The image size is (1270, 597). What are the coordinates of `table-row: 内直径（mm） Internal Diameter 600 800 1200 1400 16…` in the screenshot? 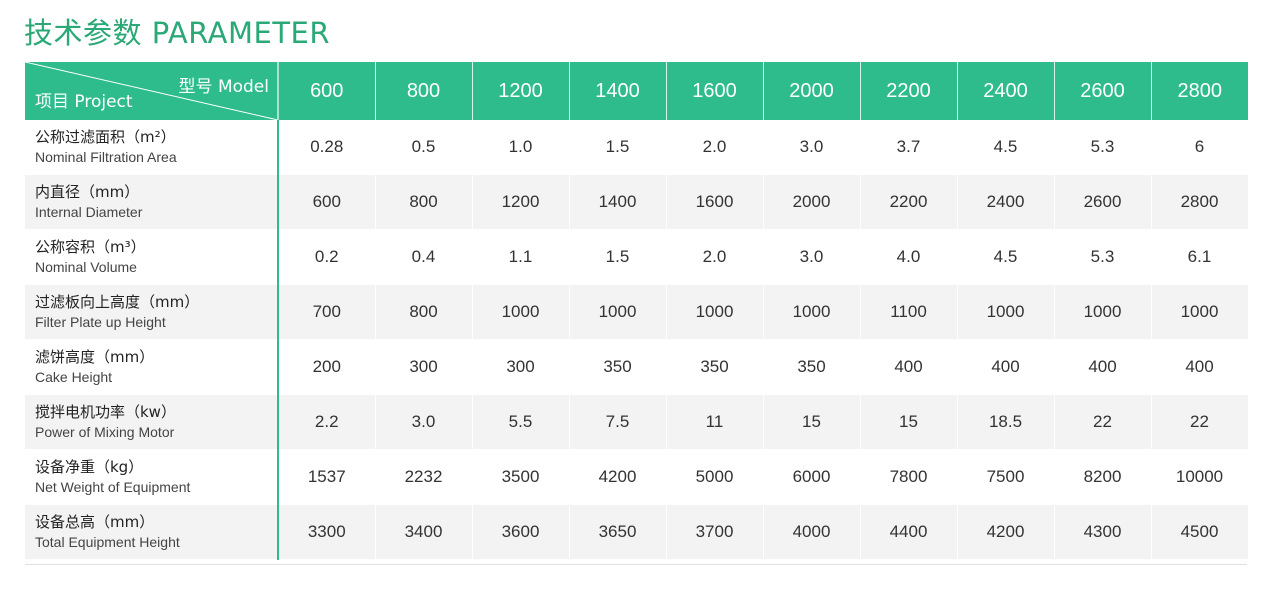 It's located at (637, 202).